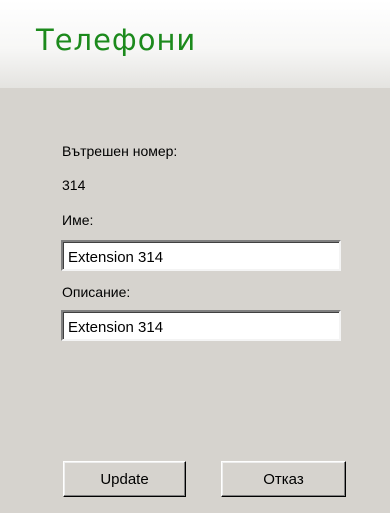  Describe the element at coordinates (78, 220) in the screenshot. I see `name-label: Име:` at that location.